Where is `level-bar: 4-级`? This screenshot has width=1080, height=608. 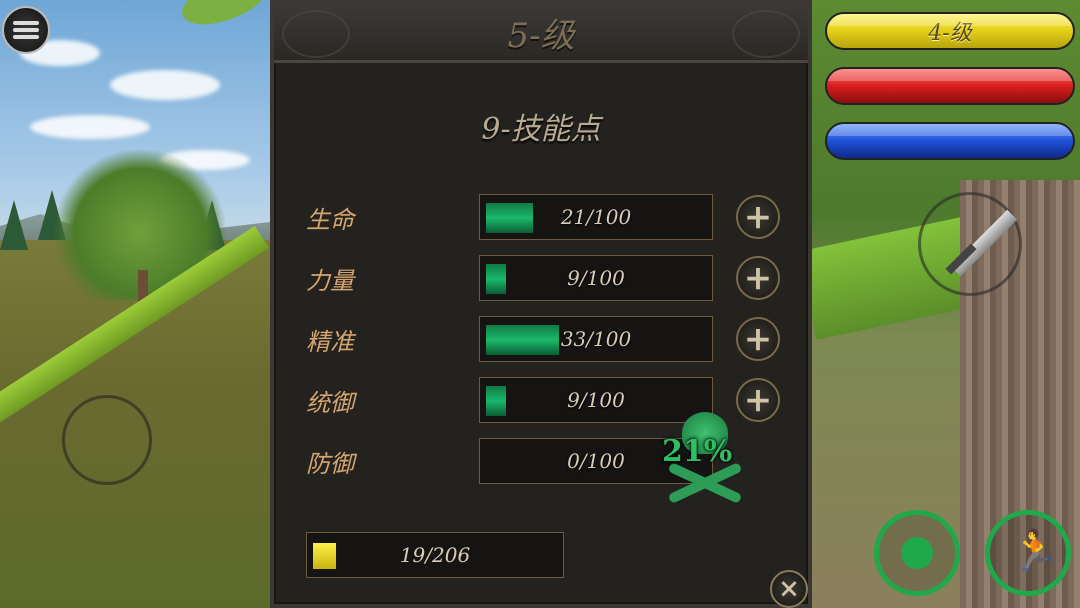 level-bar: 4-级 is located at coordinates (950, 31).